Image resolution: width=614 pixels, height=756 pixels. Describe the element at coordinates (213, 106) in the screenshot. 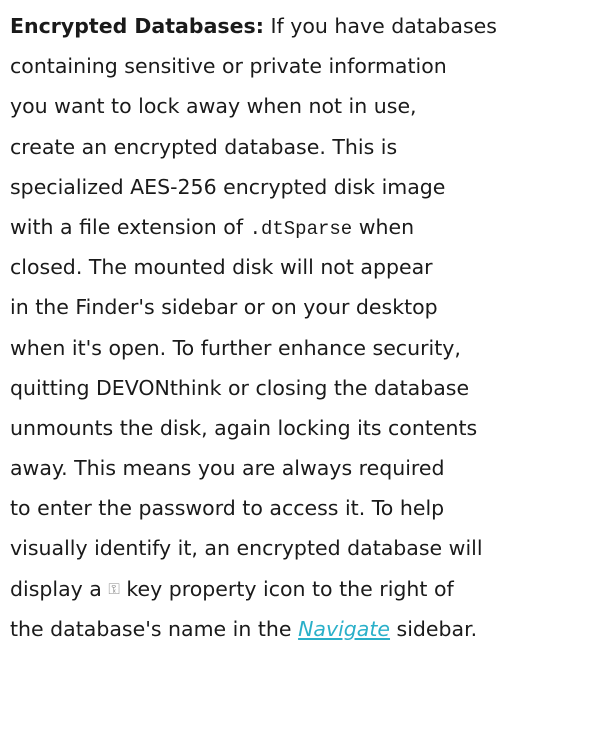

I see `paragraph-line-3: you want to lock away when not in use,` at that location.